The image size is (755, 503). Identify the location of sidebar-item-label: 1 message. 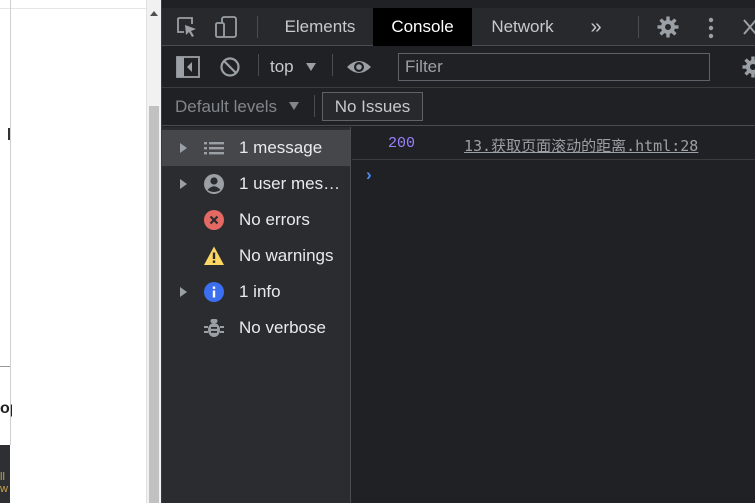
(281, 147).